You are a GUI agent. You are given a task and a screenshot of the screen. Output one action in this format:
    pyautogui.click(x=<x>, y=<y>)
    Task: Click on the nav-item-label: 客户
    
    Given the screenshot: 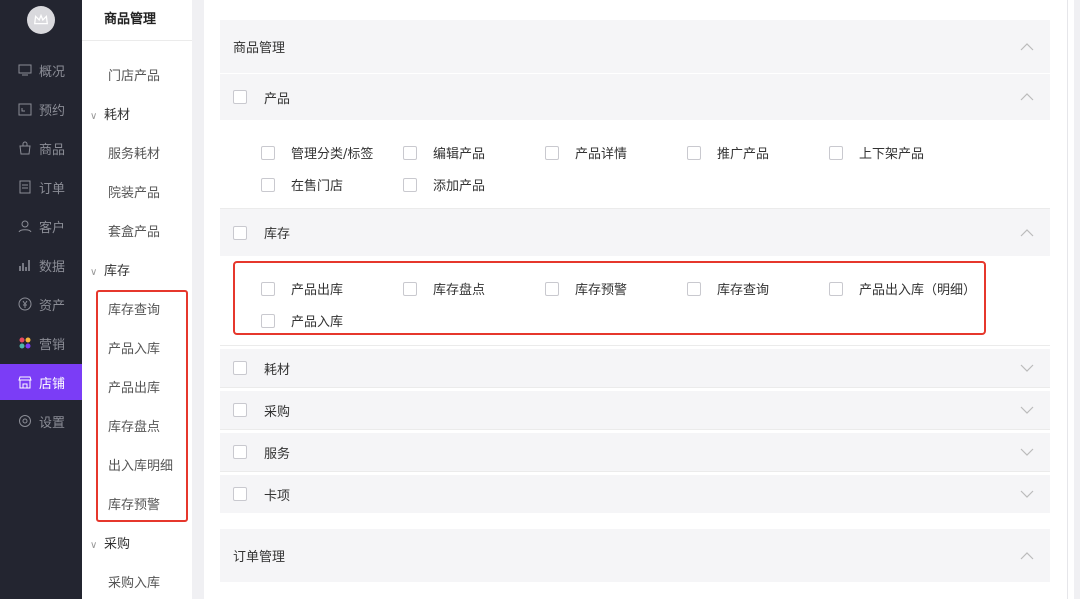 What is the action you would take?
    pyautogui.click(x=52, y=228)
    